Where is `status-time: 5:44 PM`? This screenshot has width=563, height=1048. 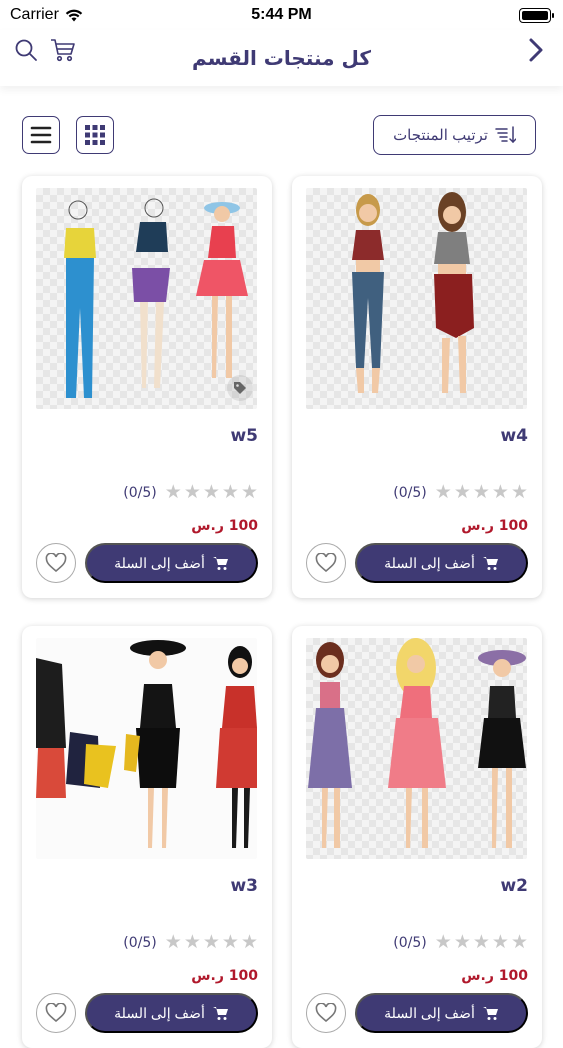
status-time: 5:44 PM is located at coordinates (281, 14).